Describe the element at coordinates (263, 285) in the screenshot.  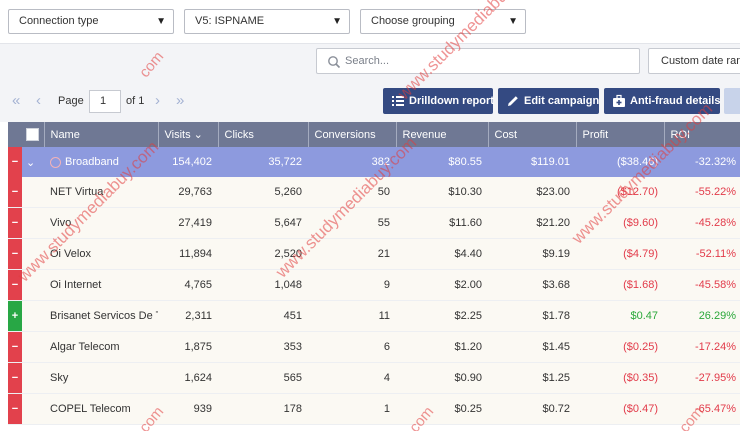
I see `row-clicks: 1,048` at that location.